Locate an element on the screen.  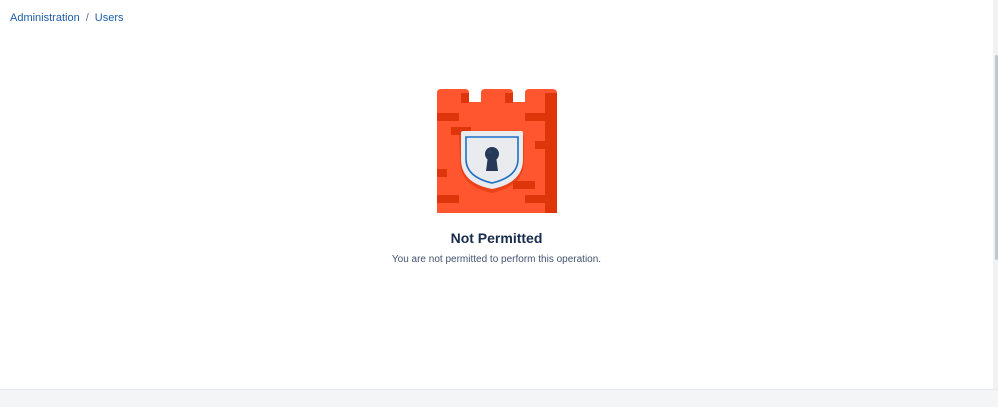
page-title: Not Permitted is located at coordinates (496, 238).